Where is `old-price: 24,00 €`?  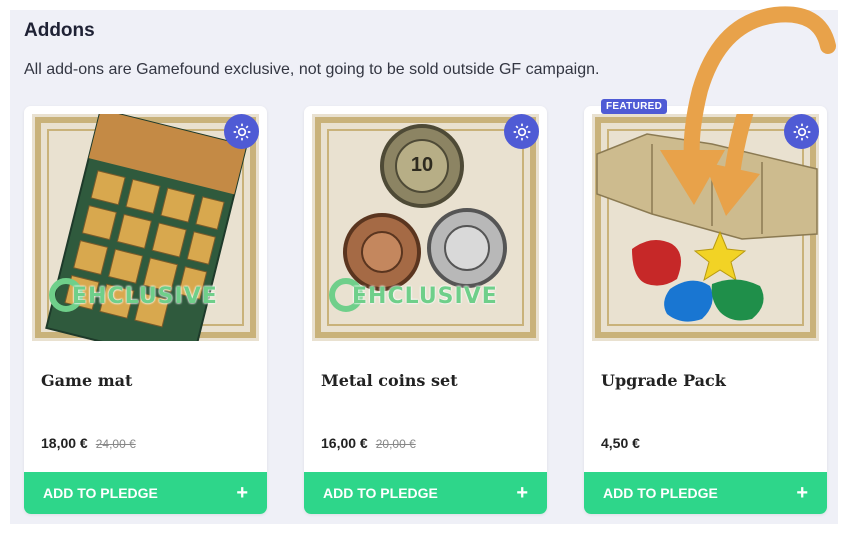
old-price: 24,00 € is located at coordinates (115, 444).